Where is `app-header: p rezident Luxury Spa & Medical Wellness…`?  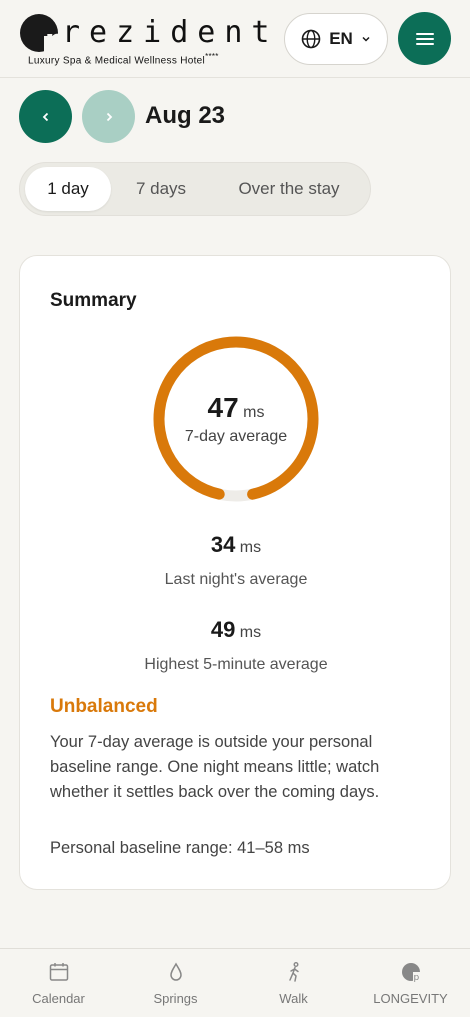
app-header: p rezident Luxury Spa & Medical Wellness… is located at coordinates (235, 39).